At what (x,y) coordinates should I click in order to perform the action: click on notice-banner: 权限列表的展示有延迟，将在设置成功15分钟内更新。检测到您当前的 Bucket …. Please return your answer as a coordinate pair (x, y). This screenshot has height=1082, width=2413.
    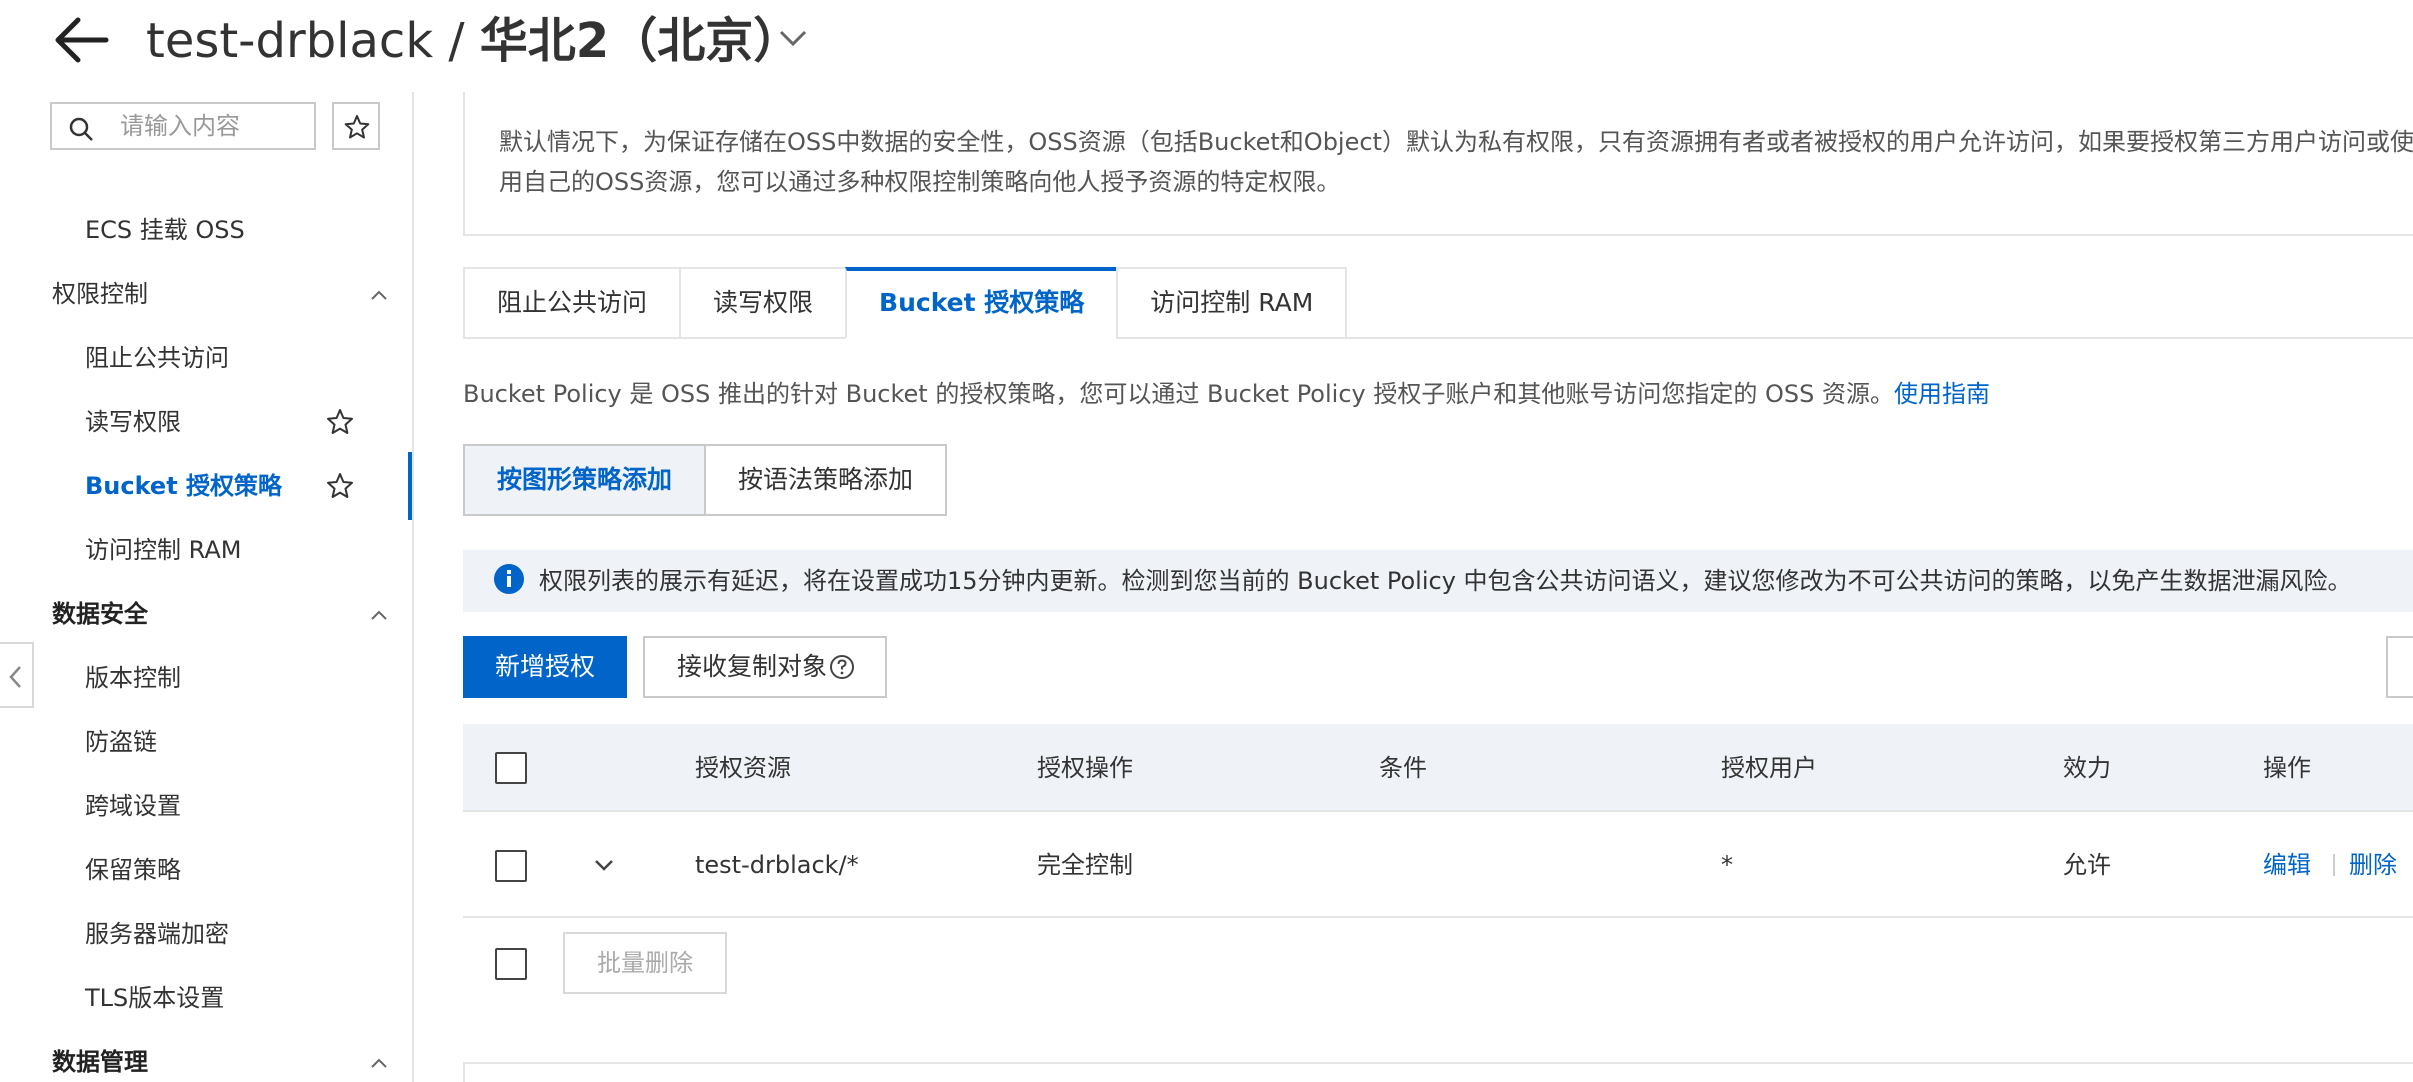
    Looking at the image, I should click on (1438, 581).